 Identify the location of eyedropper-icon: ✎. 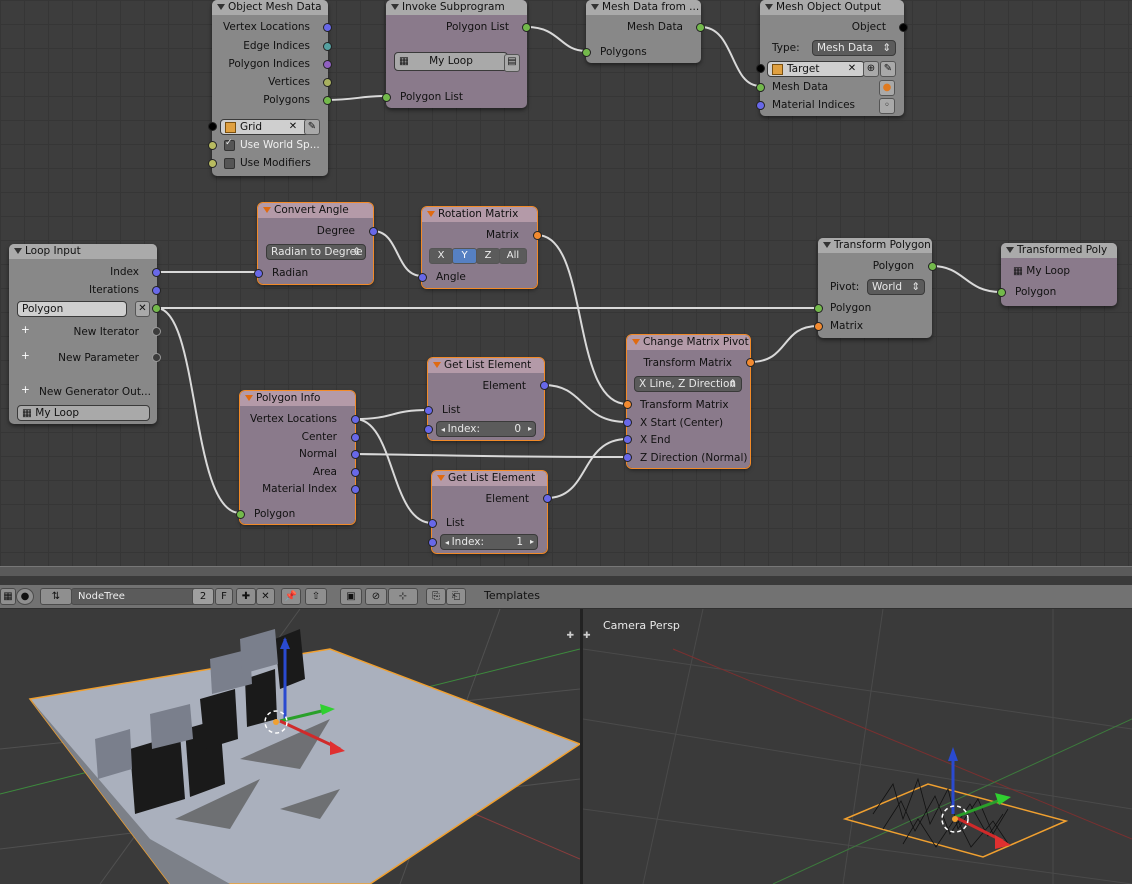
(888, 69).